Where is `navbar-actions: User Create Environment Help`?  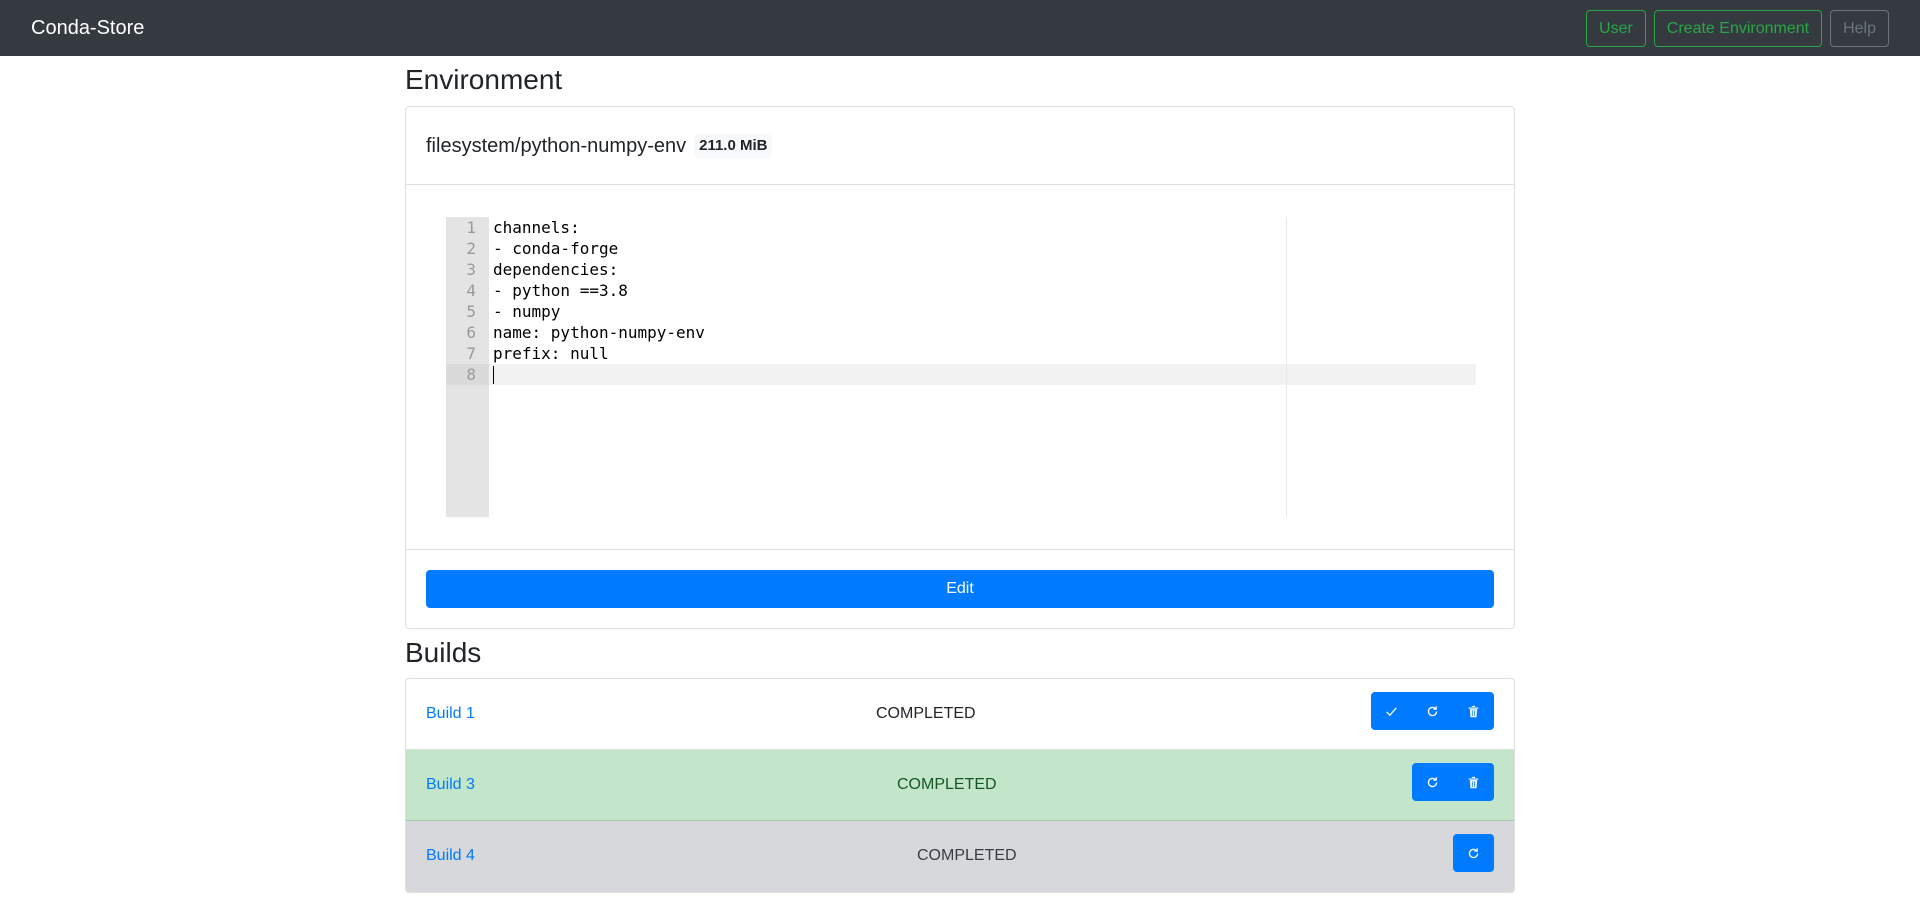
navbar-actions: User Create Environment Help is located at coordinates (1737, 28).